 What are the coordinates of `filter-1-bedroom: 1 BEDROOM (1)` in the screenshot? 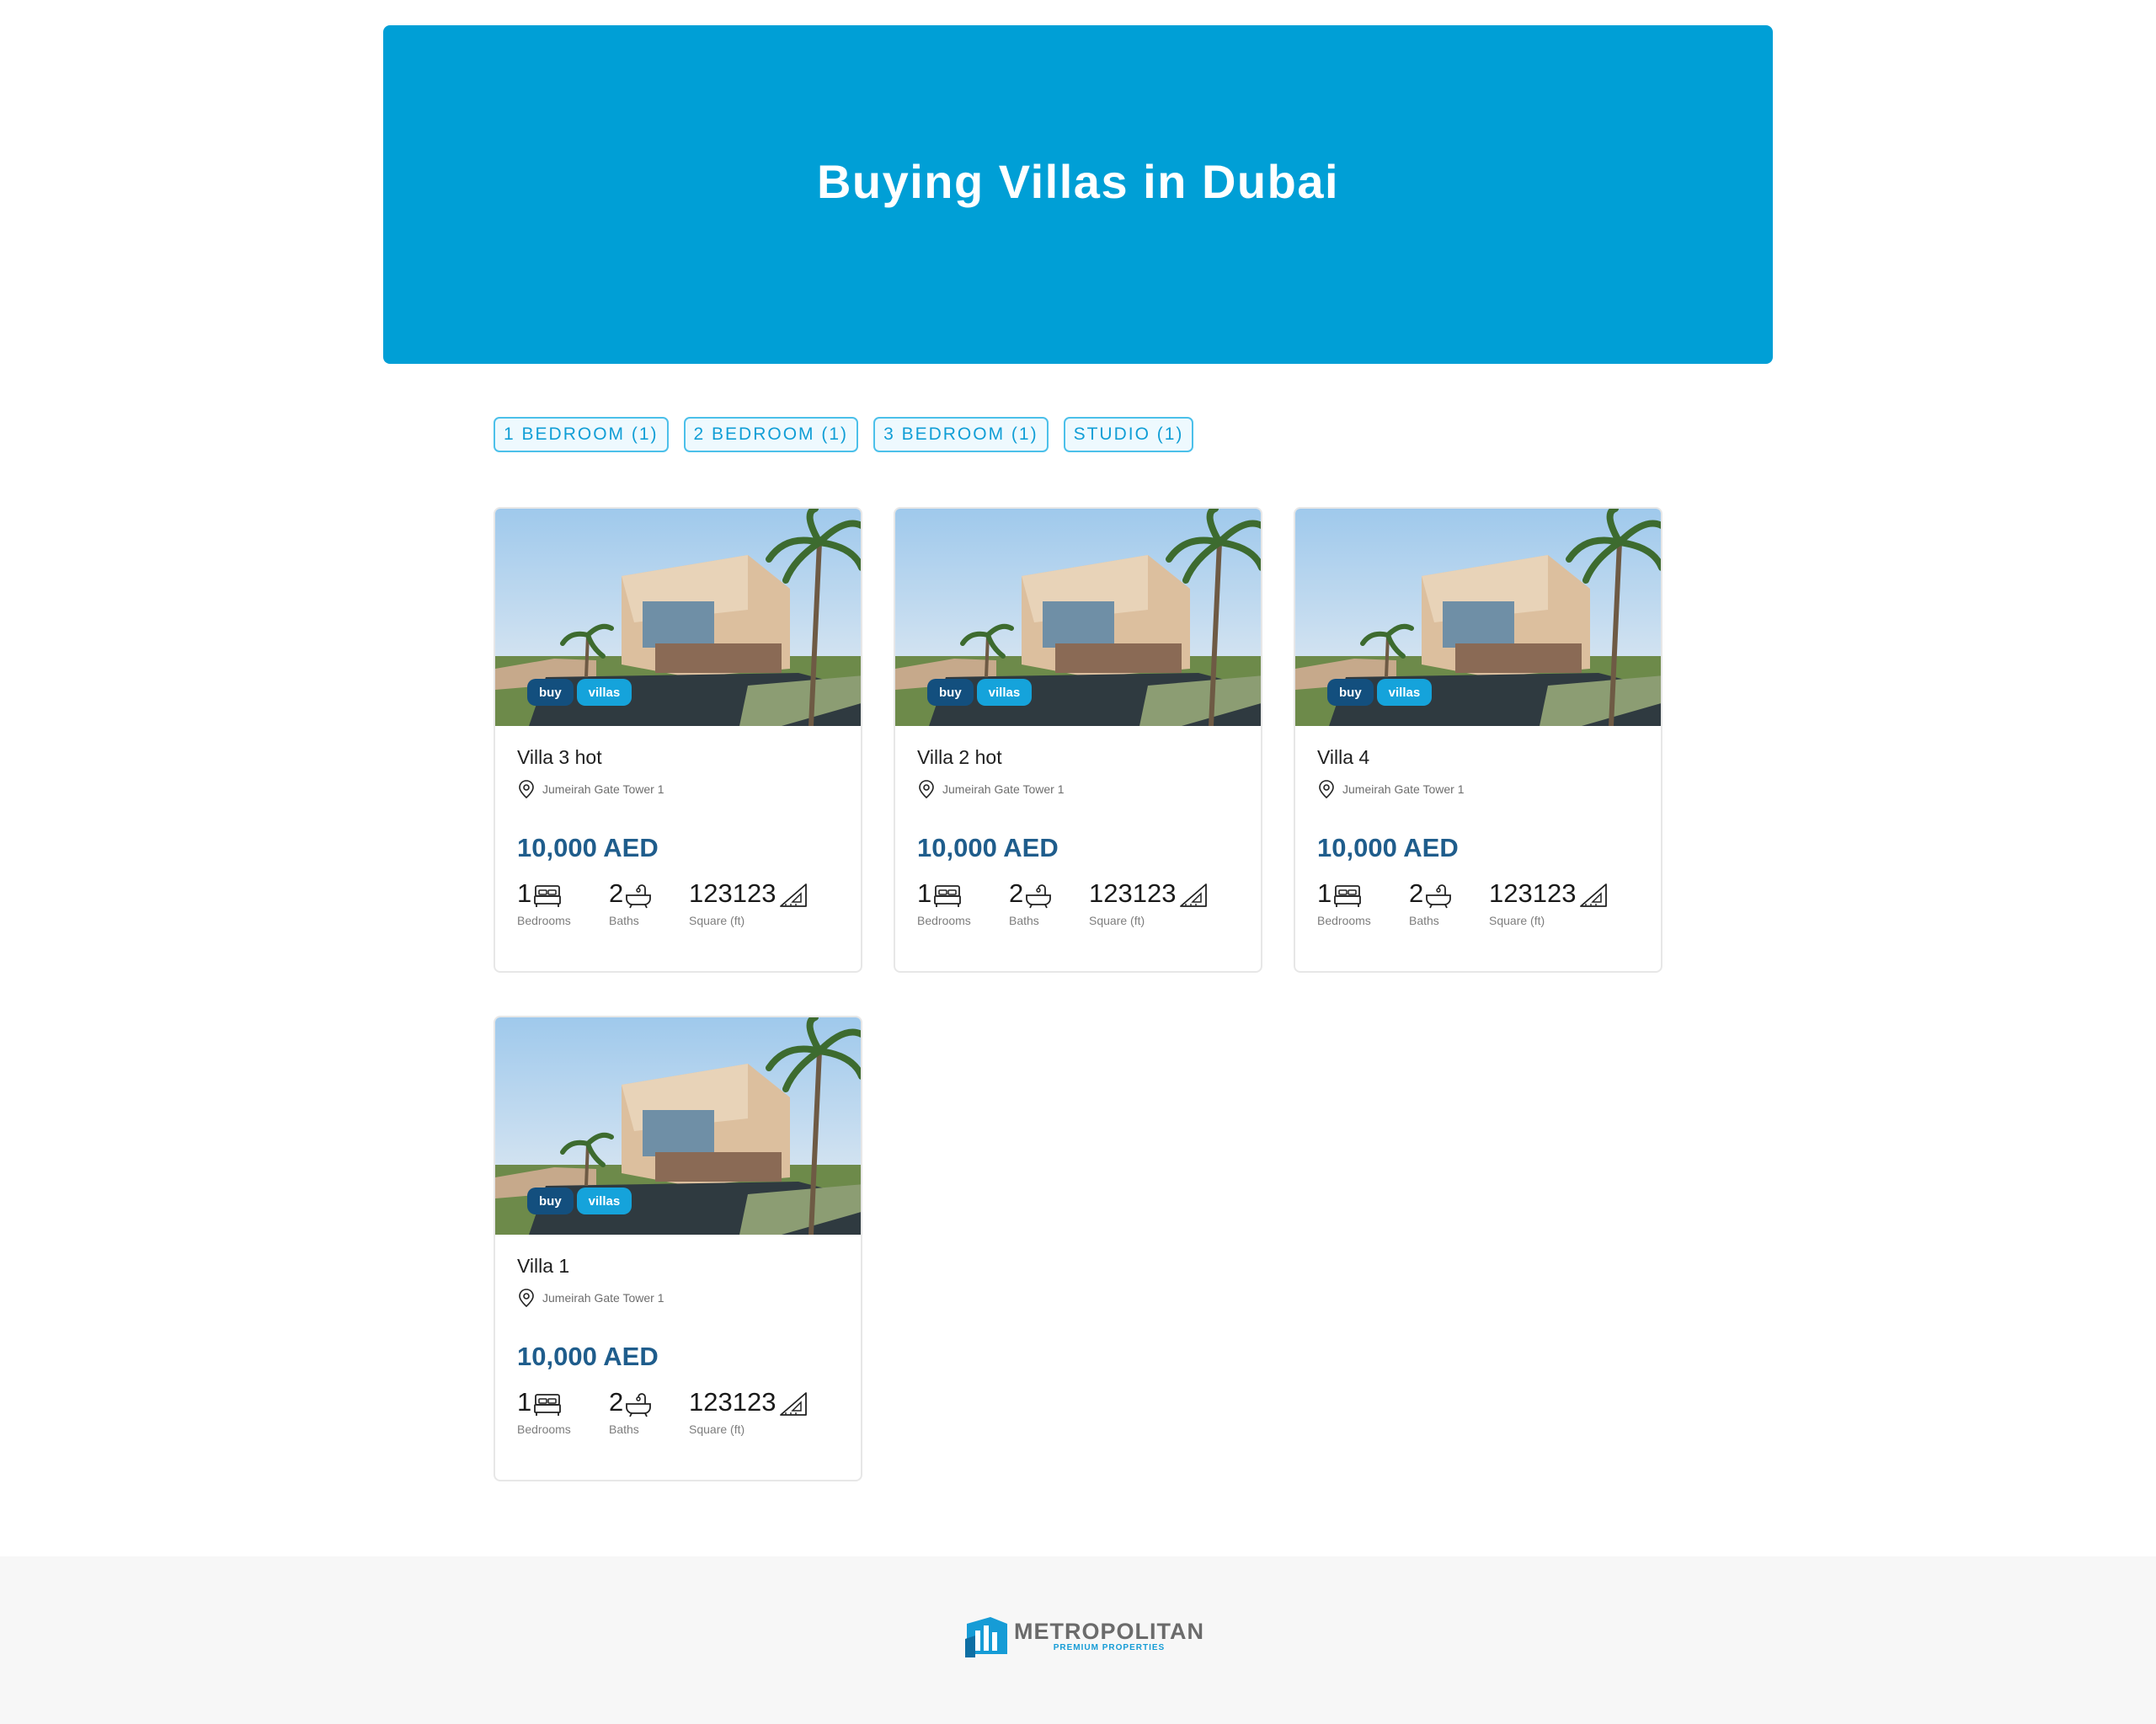 It's located at (581, 434).